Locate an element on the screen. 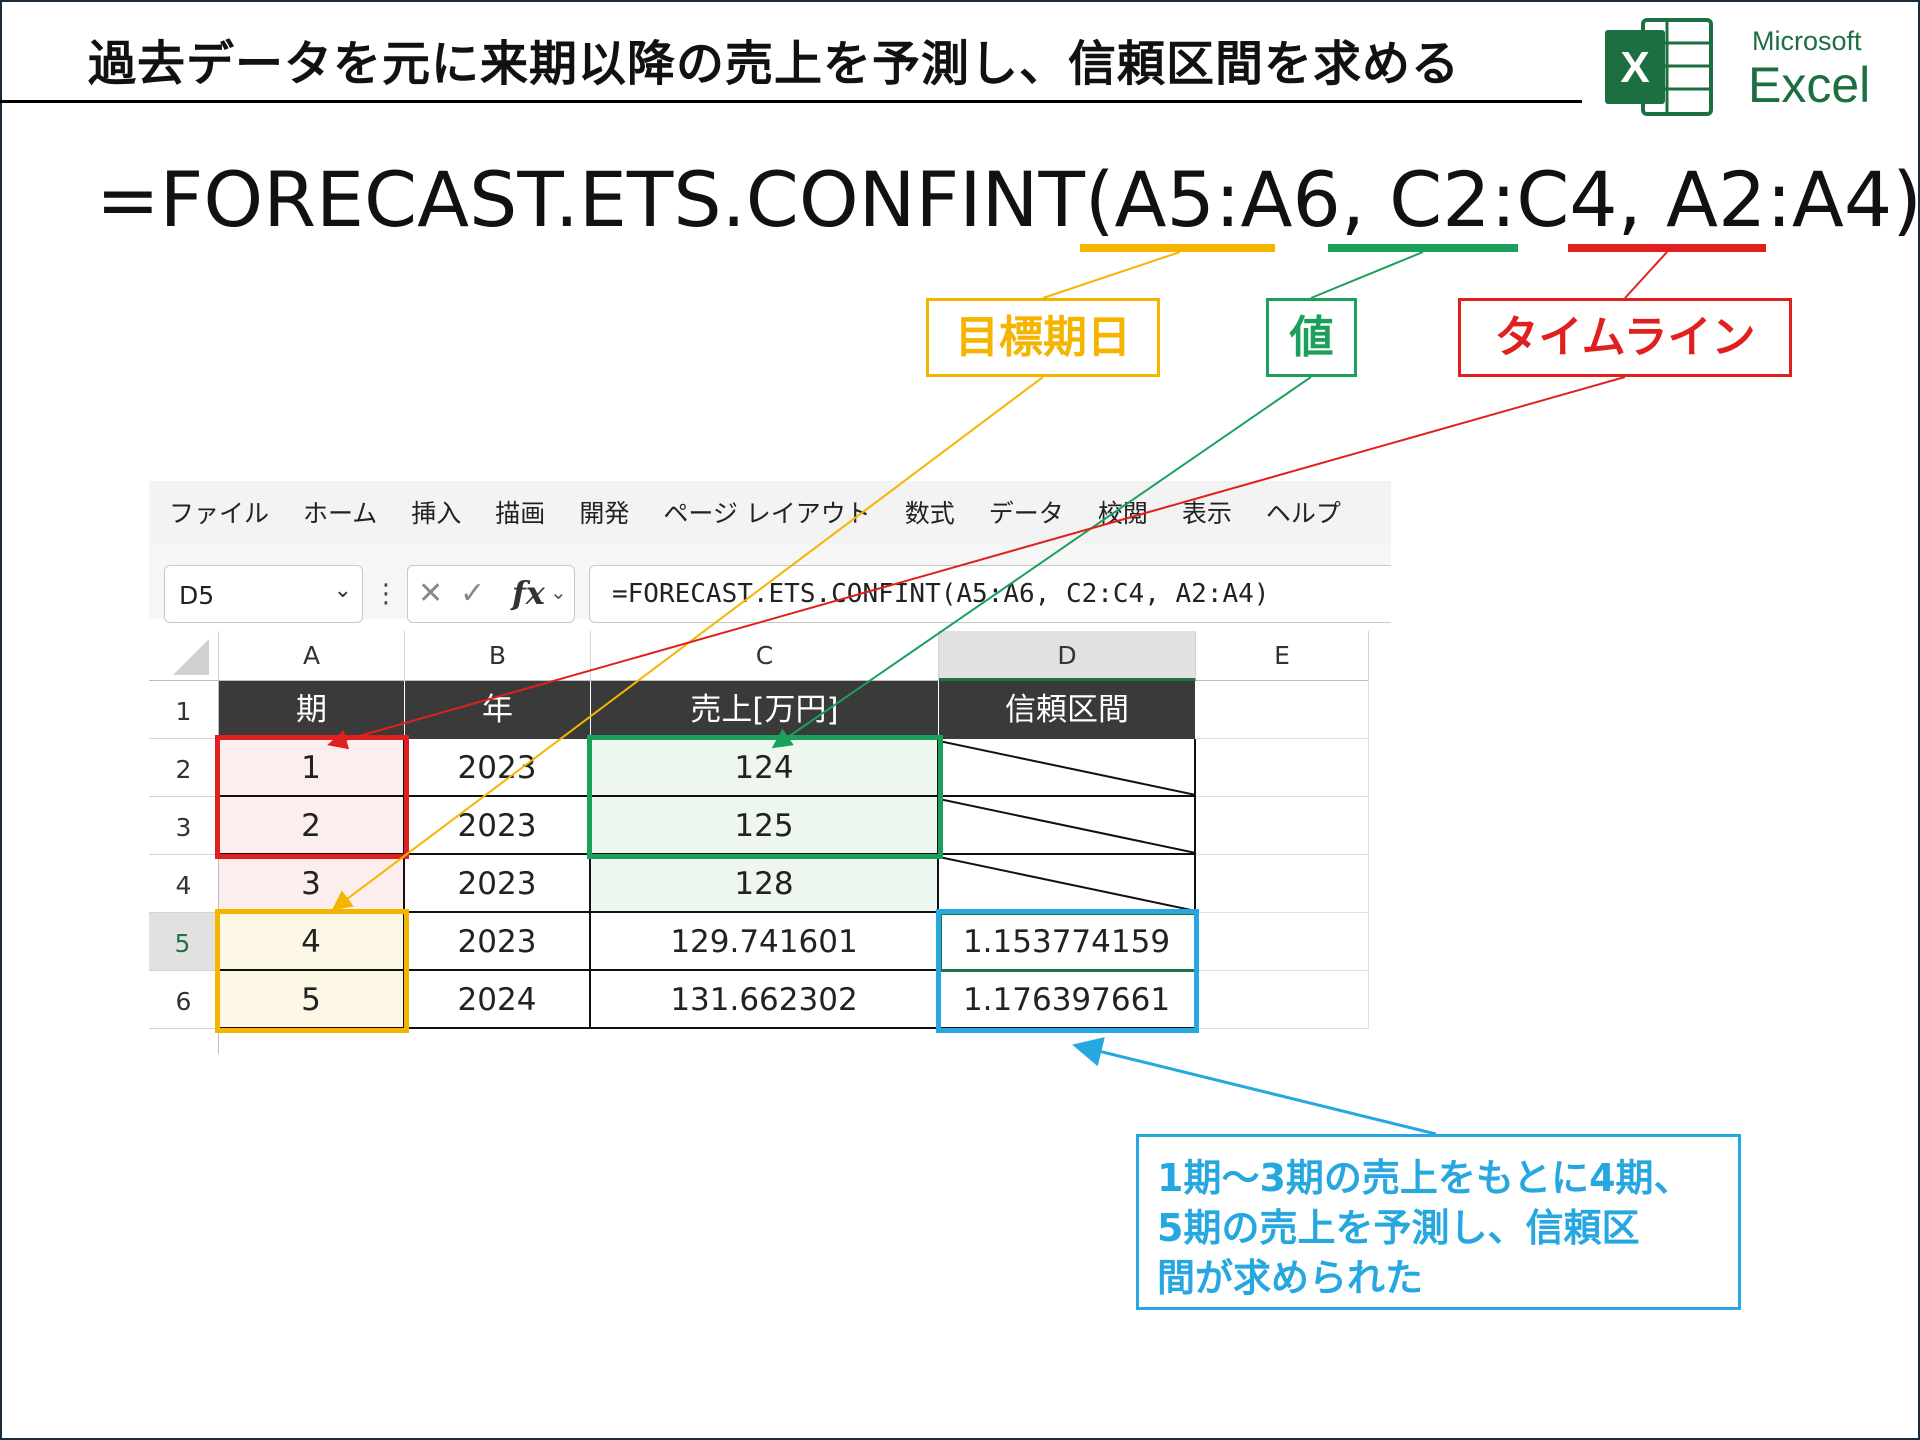 Image resolution: width=1920 pixels, height=1440 pixels. tab-draw: 描画 is located at coordinates (520, 512).